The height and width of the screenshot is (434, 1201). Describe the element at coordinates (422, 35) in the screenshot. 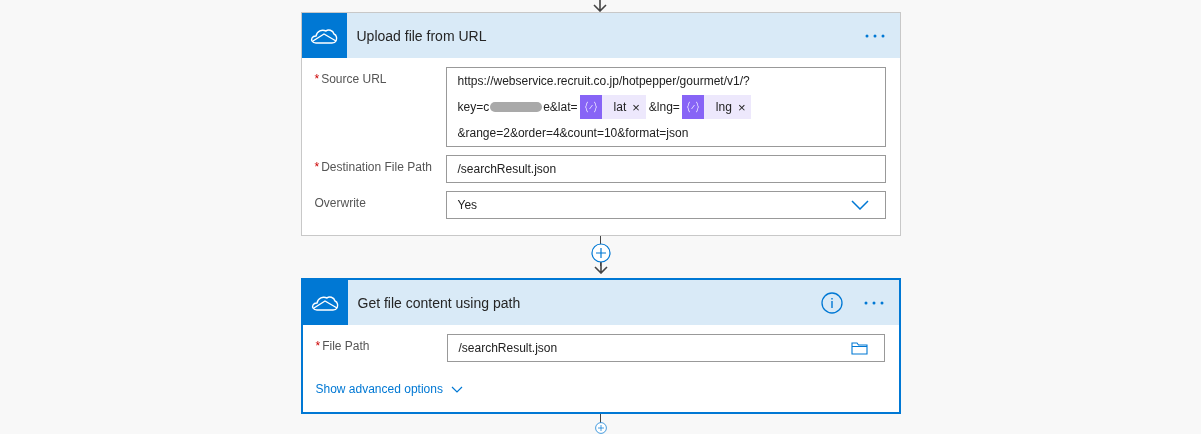

I see `card-title: Upload file from URL` at that location.